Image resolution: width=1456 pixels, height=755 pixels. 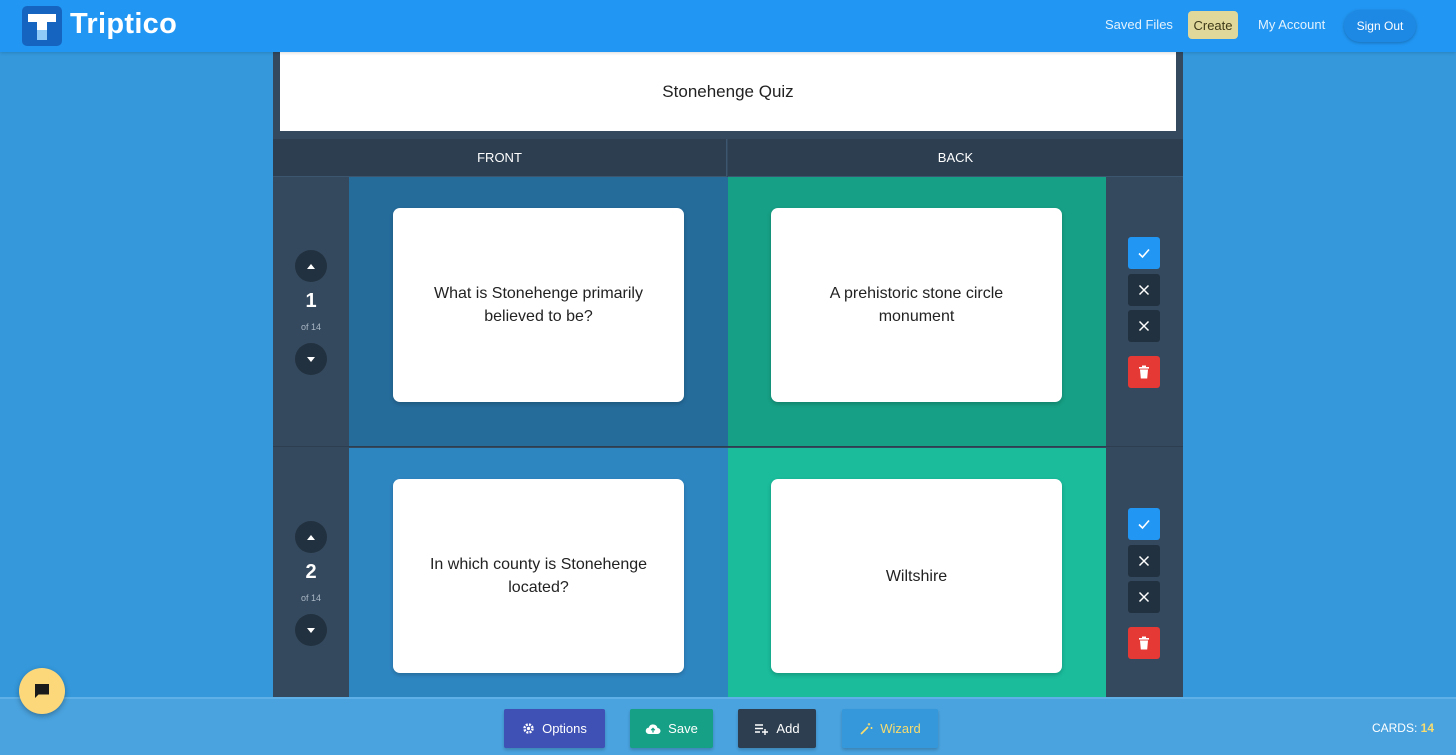 I want to click on card-back-area: A prehistoric stone circle monument, so click(x=917, y=311).